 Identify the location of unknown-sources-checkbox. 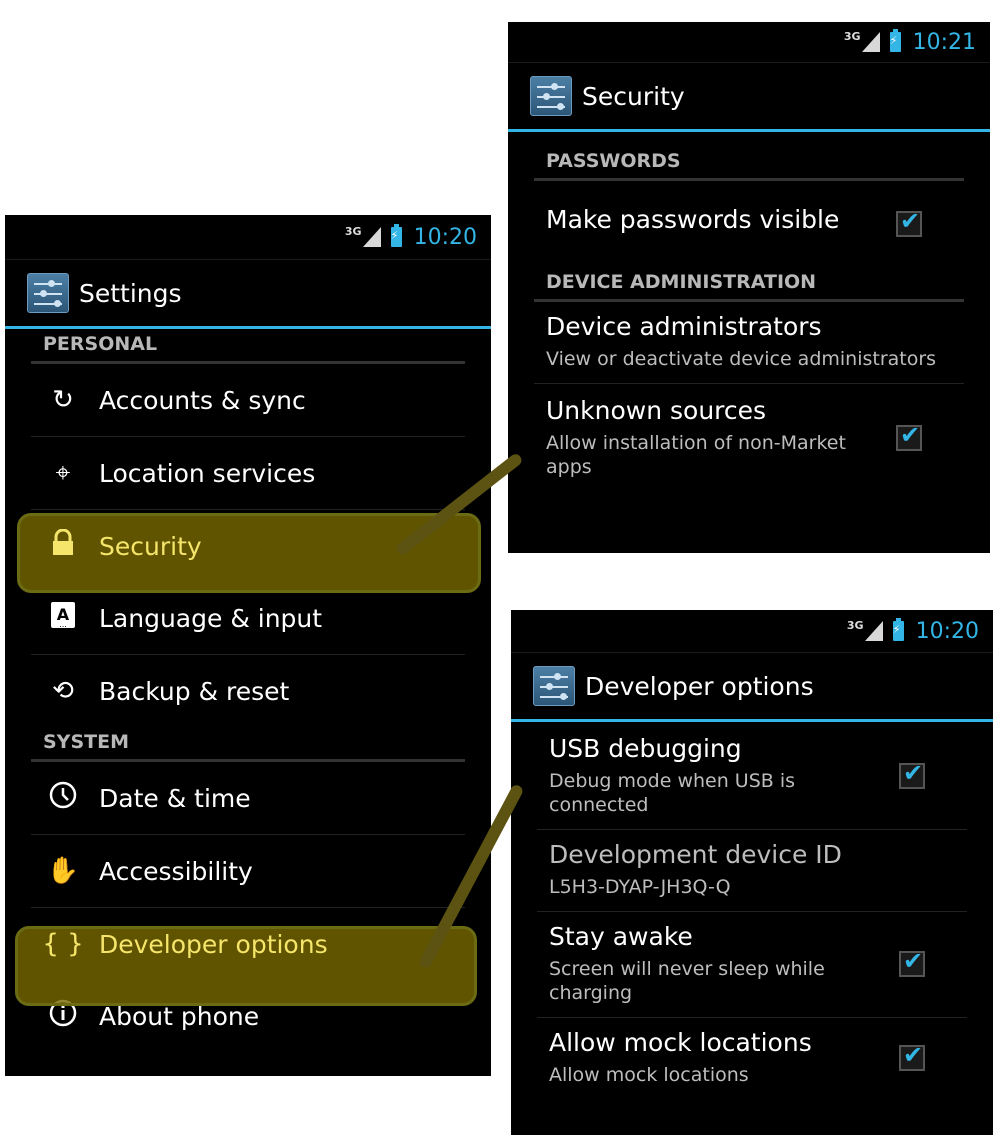
(909, 436).